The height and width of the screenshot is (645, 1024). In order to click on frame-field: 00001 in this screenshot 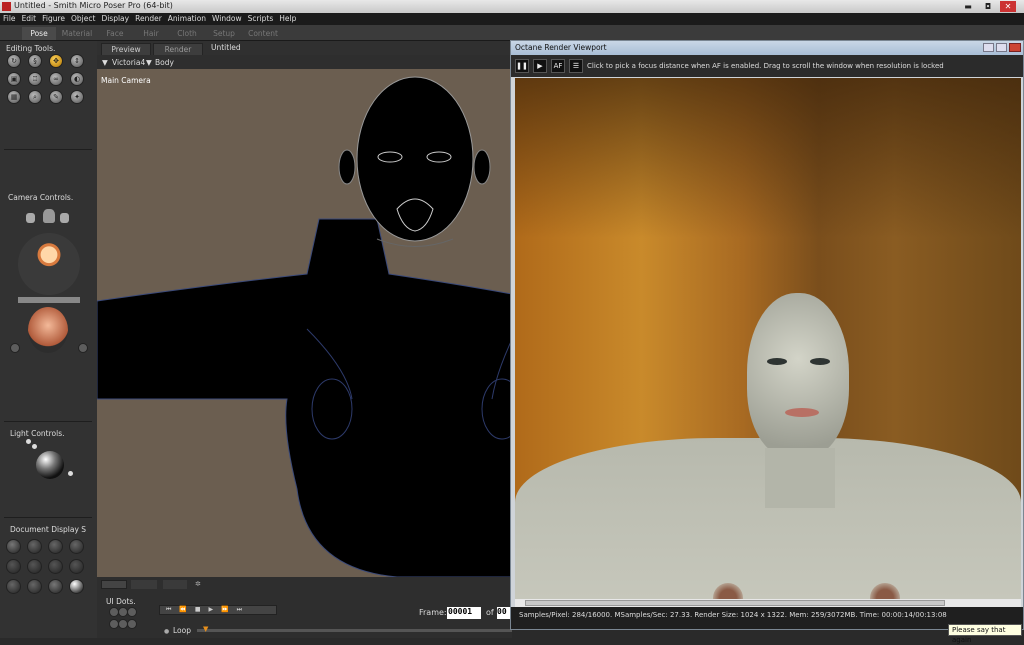, I will do `click(464, 613)`.